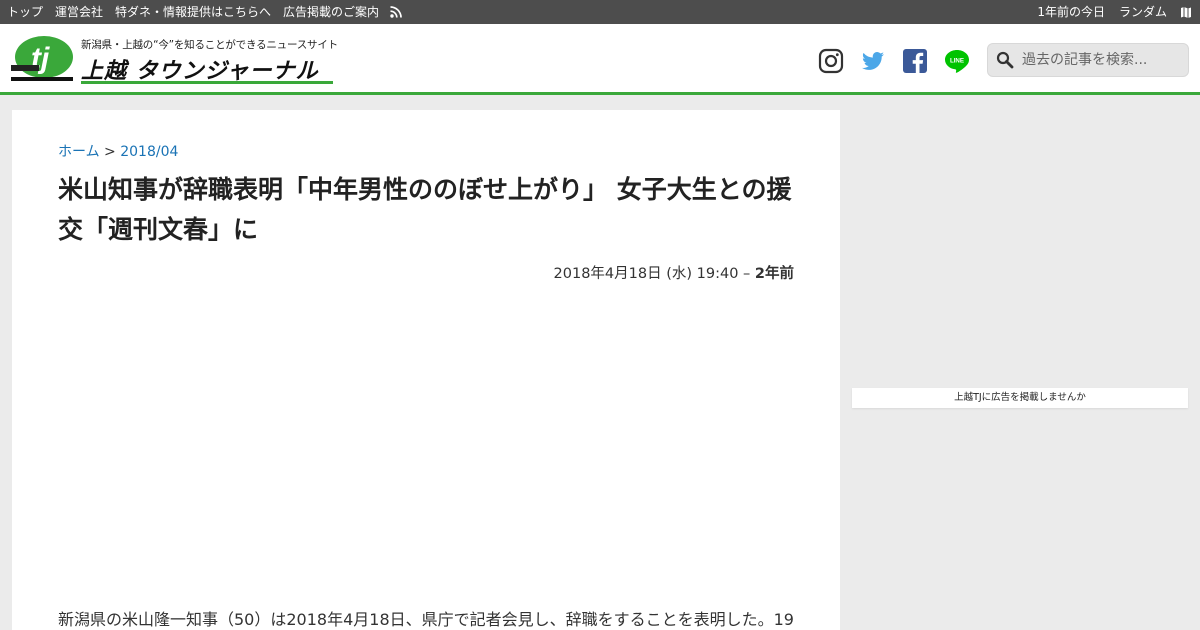  Describe the element at coordinates (1020, 398) in the screenshot. I see `sidebar-ad-link: 上越TJに広告を掲載しませんか` at that location.